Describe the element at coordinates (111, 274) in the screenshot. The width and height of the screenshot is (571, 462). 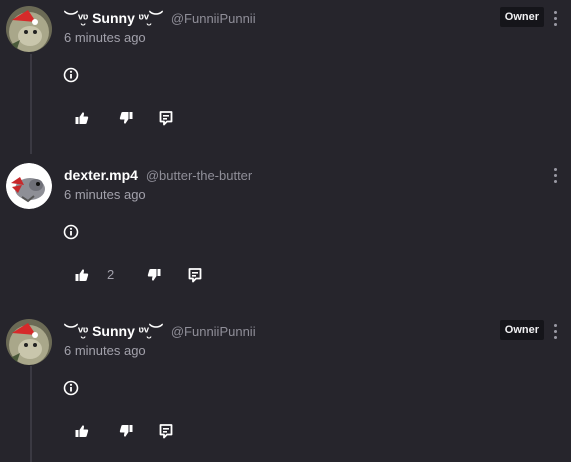
I see `like-count: 2` at that location.